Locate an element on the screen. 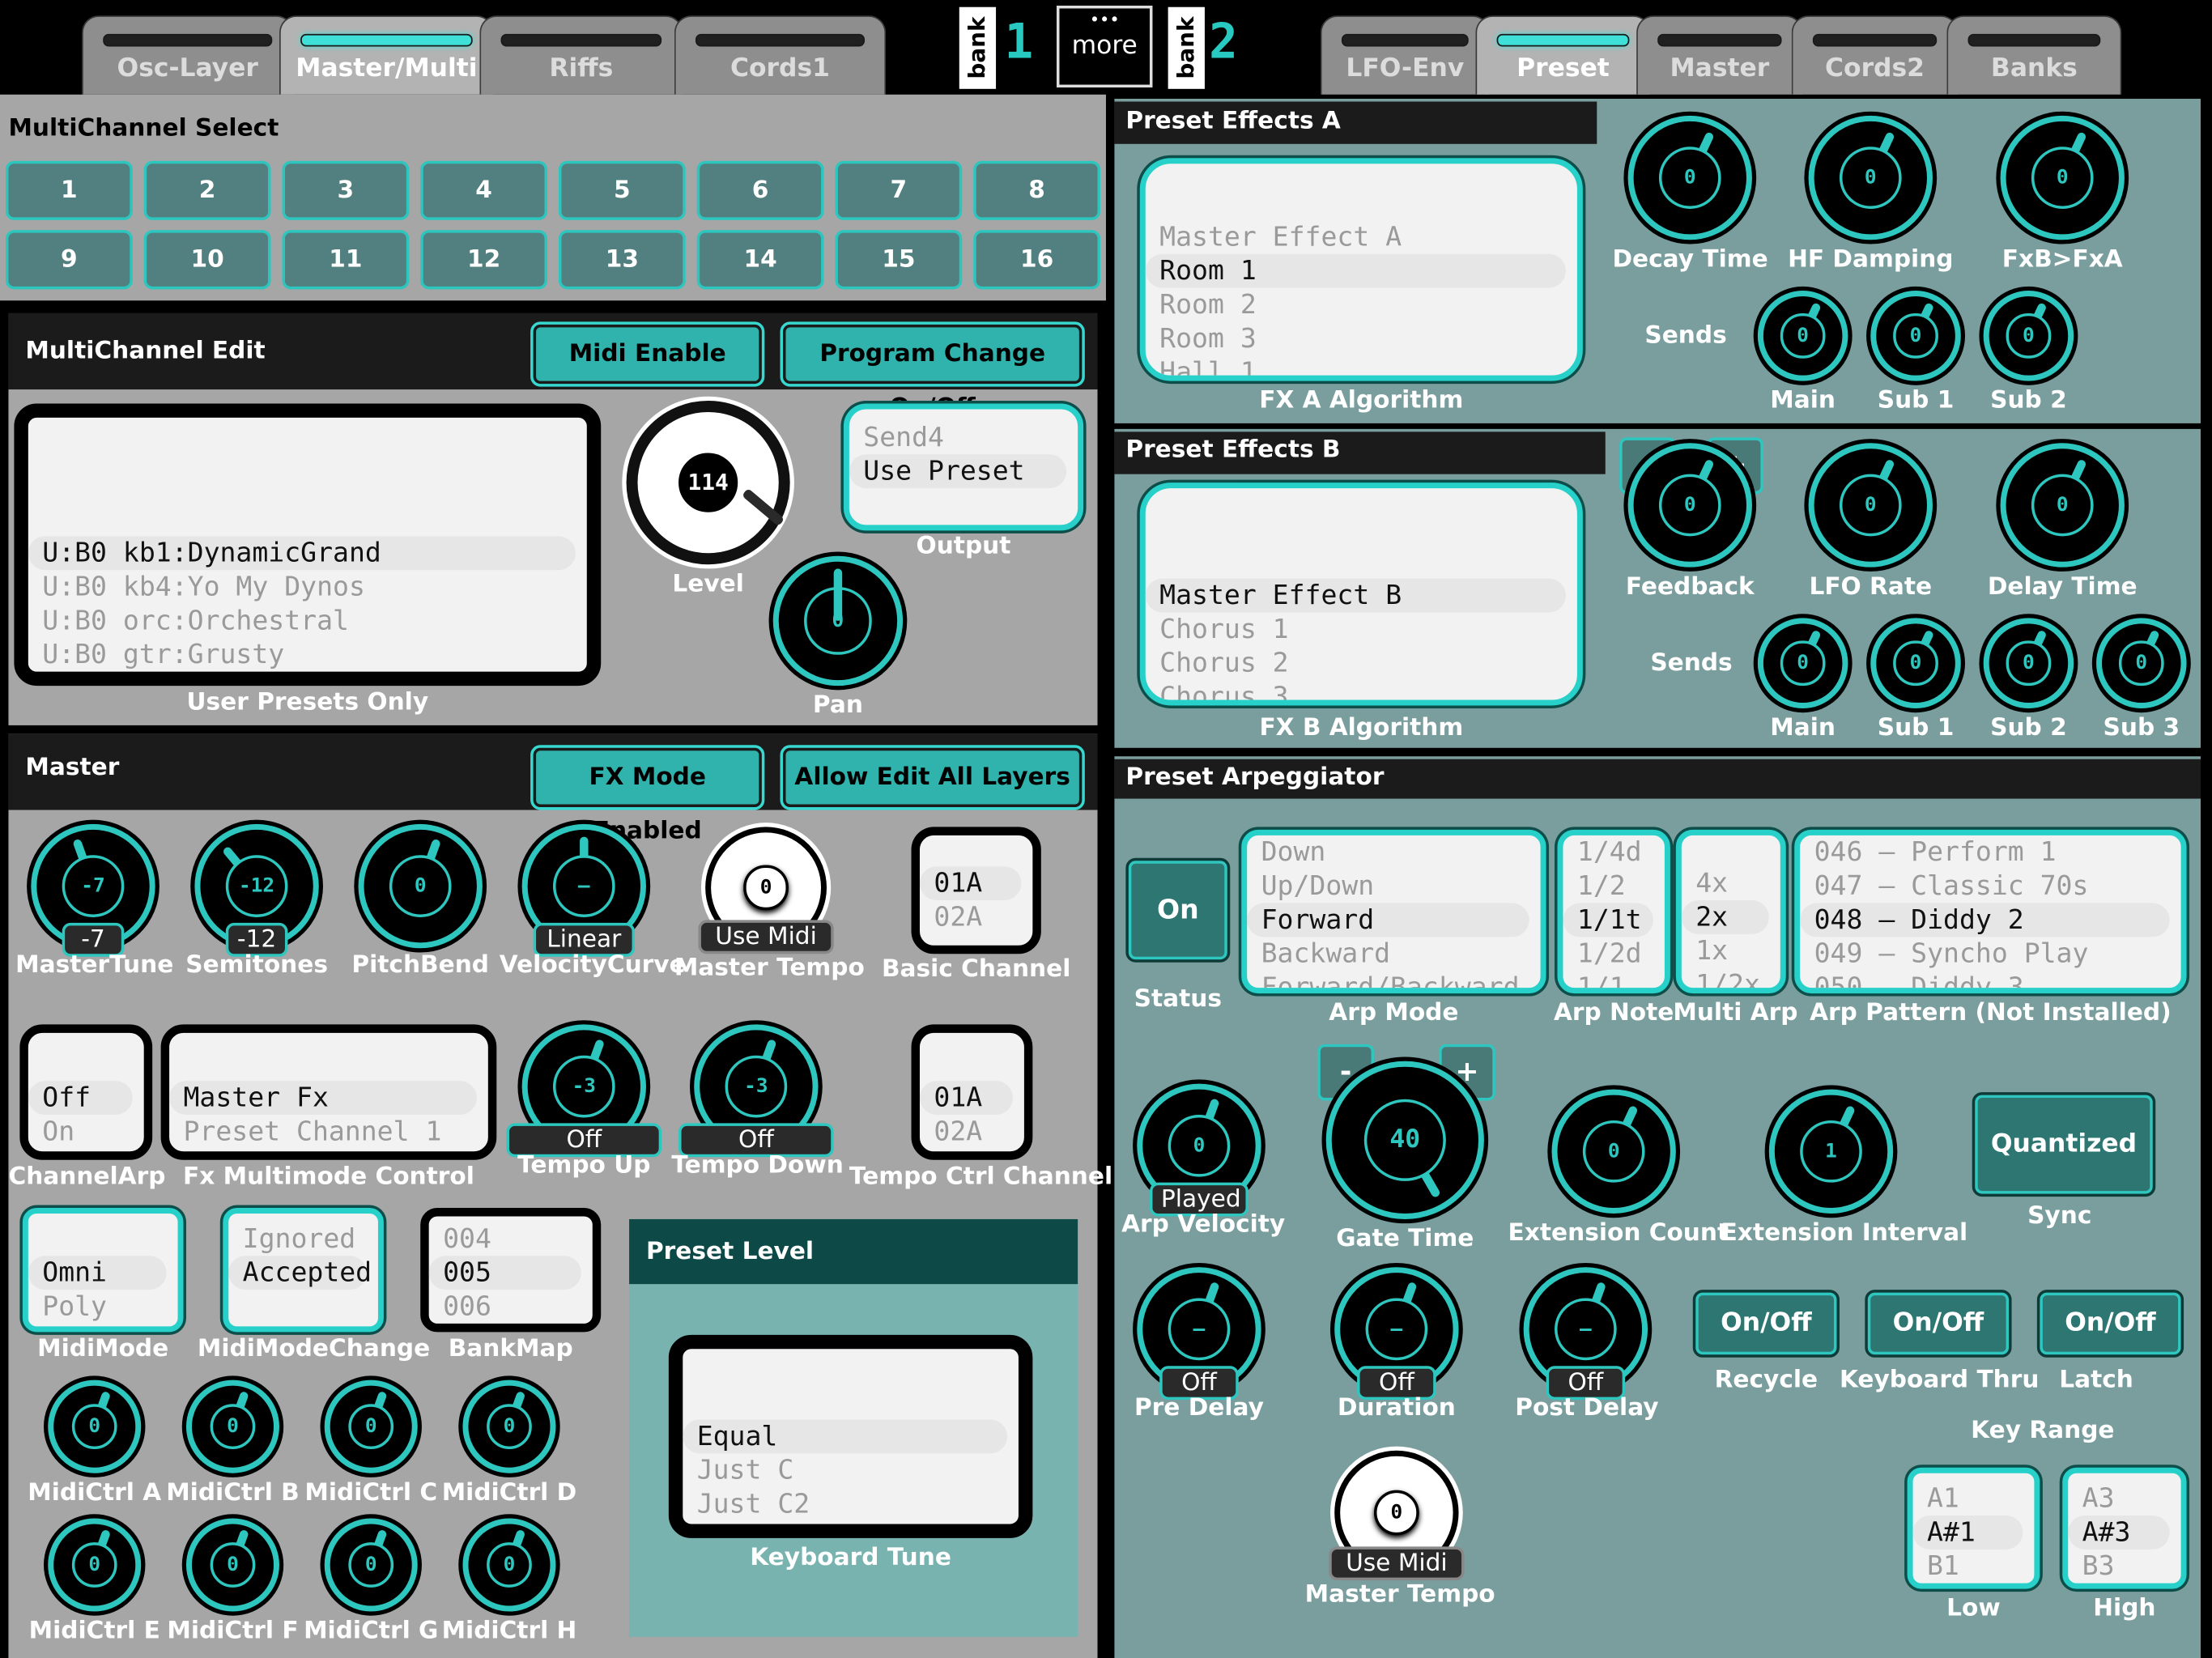 The width and height of the screenshot is (2212, 1658). channel-button-3: 3 is located at coordinates (346, 190).